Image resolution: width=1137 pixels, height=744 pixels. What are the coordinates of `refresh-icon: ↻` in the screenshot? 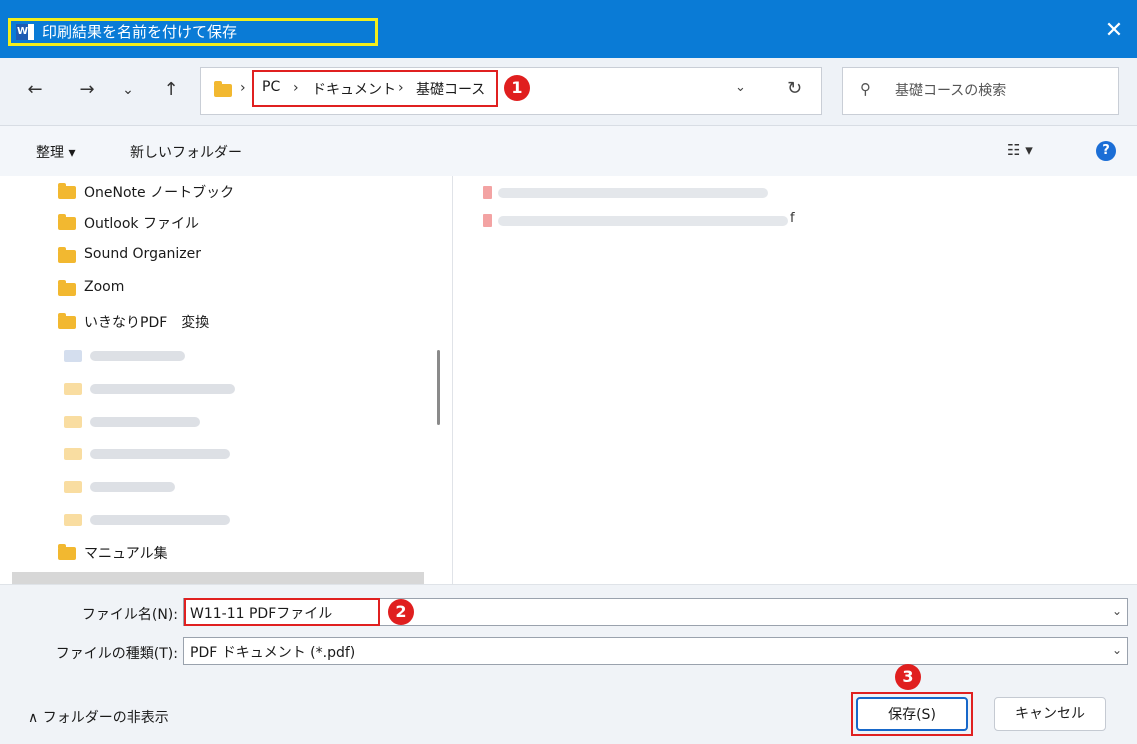 It's located at (794, 88).